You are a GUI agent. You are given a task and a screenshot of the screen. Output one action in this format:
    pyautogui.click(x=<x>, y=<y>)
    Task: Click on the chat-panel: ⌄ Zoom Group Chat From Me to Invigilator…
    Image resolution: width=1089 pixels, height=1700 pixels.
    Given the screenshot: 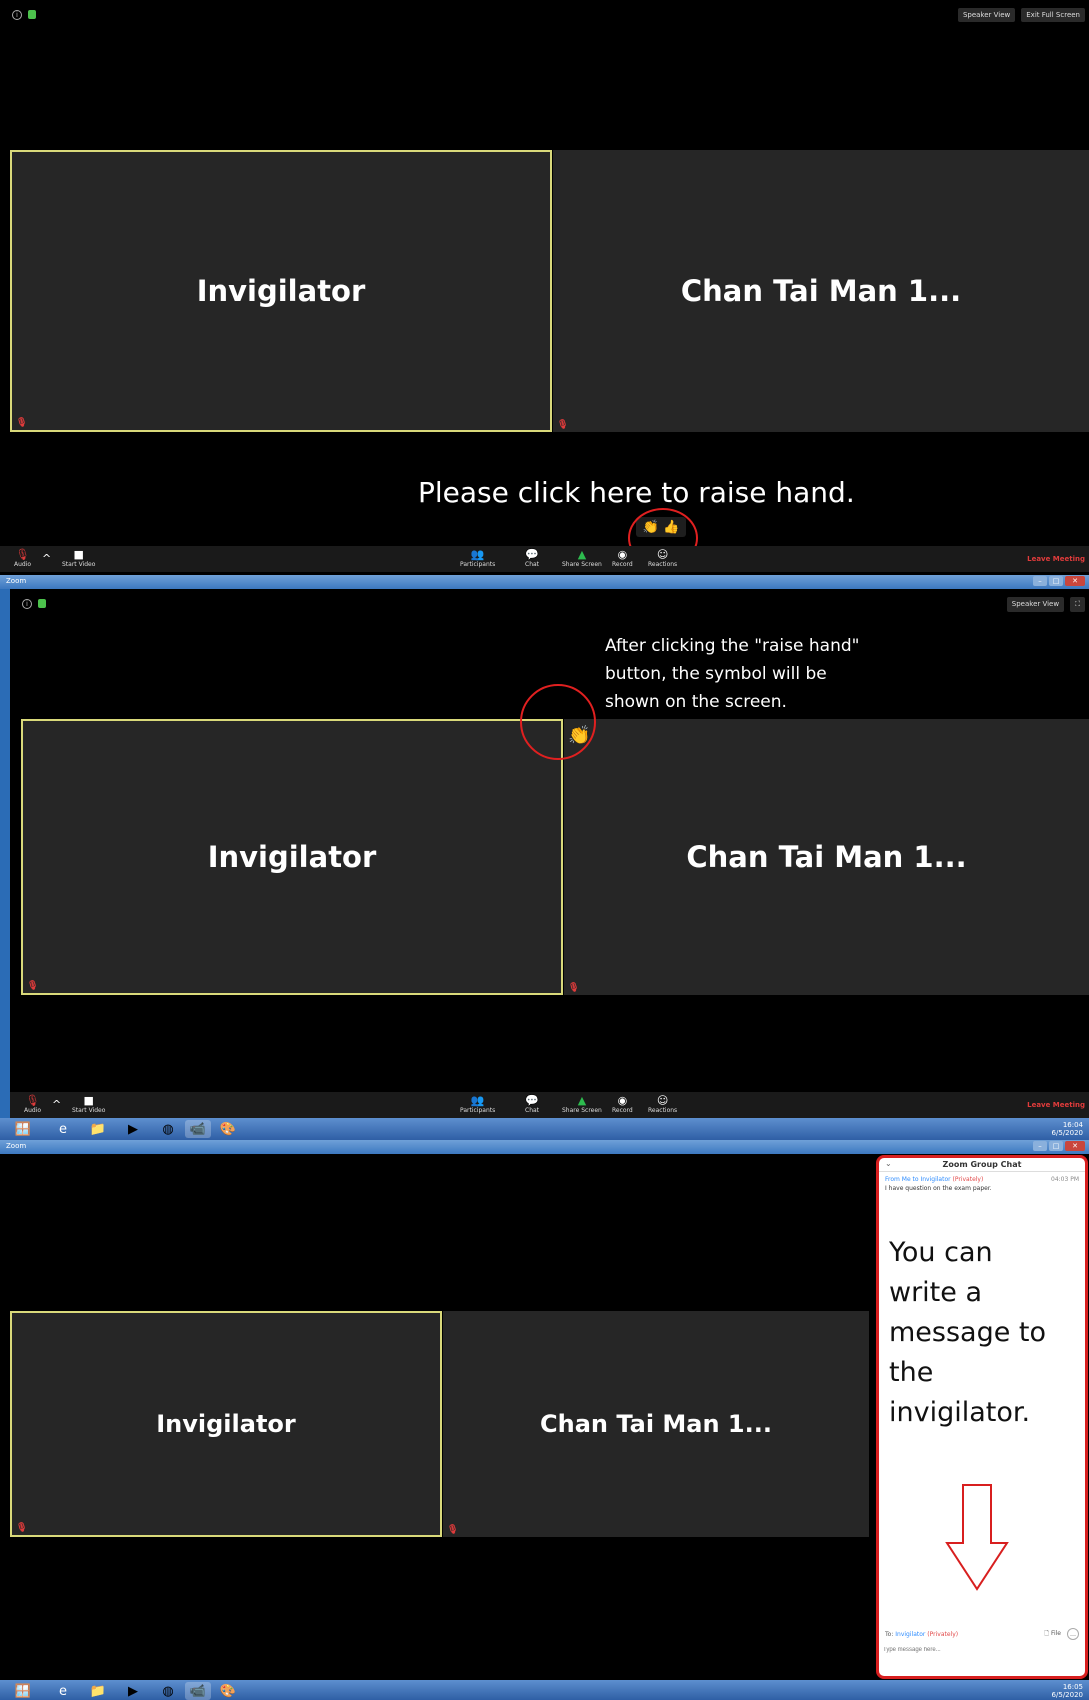 What is the action you would take?
    pyautogui.click(x=982, y=1417)
    